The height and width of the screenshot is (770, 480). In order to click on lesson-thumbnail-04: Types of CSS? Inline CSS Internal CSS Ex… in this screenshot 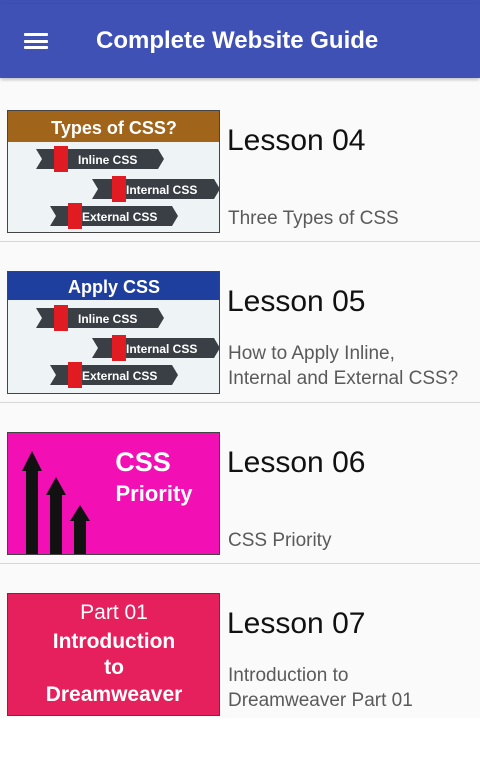, I will do `click(113, 171)`.